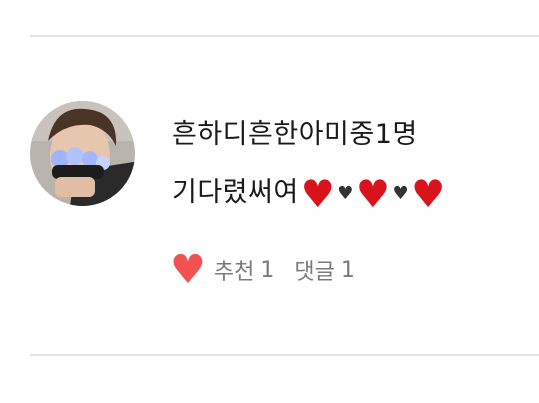 The image size is (539, 403). What do you see at coordinates (284, 36) in the screenshot?
I see `top-divider` at bounding box center [284, 36].